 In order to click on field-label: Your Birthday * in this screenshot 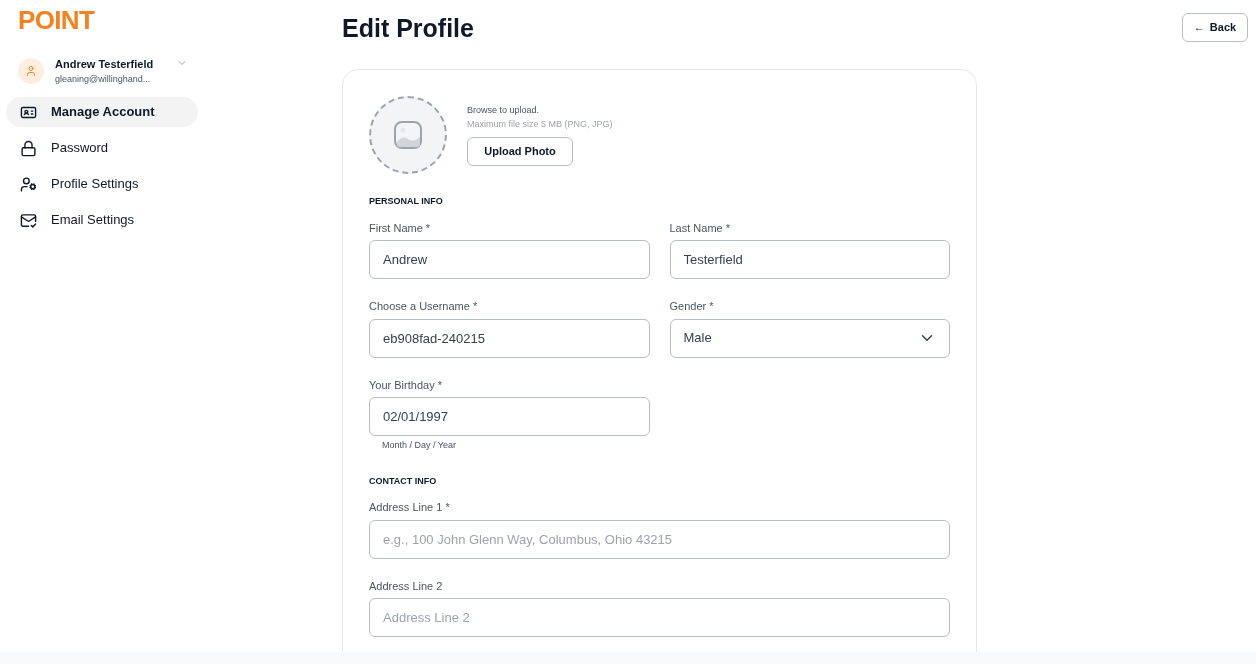, I will do `click(406, 385)`.